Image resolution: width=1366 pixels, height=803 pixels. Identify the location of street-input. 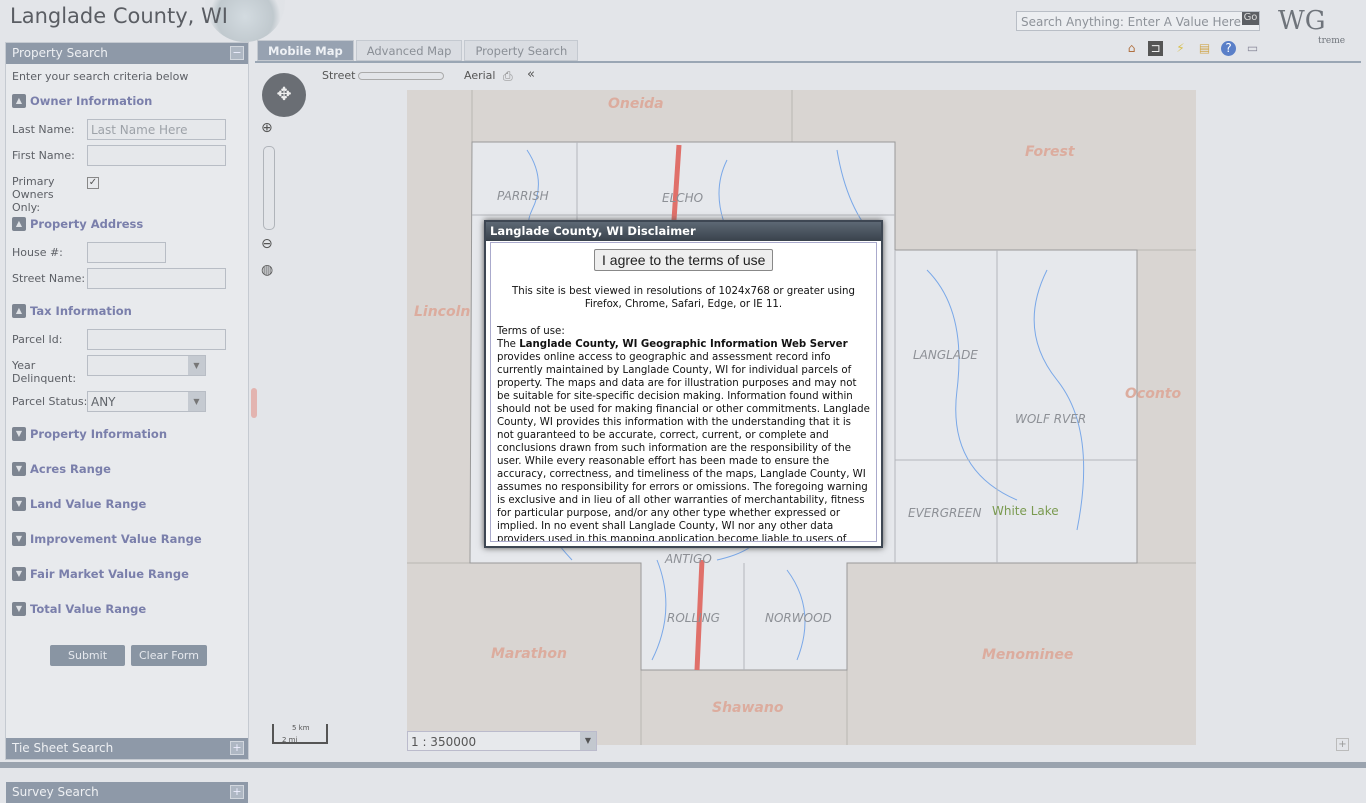
(156, 278).